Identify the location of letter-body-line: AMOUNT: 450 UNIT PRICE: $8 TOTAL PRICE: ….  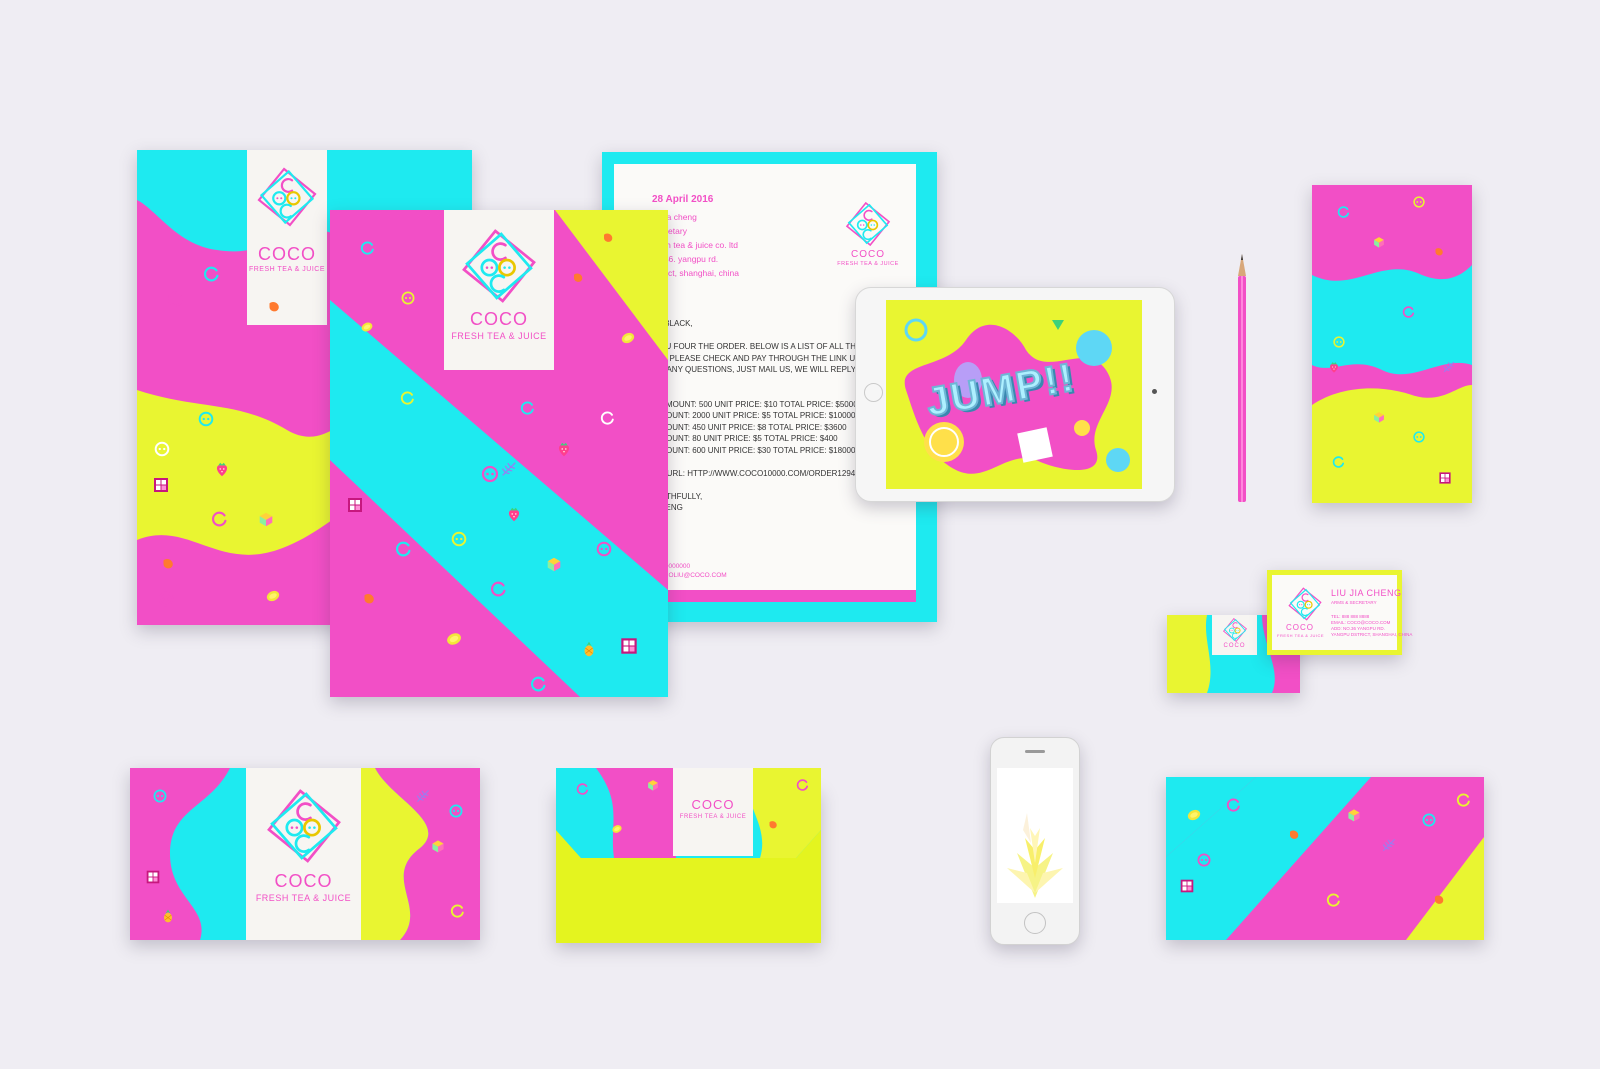
(750, 427).